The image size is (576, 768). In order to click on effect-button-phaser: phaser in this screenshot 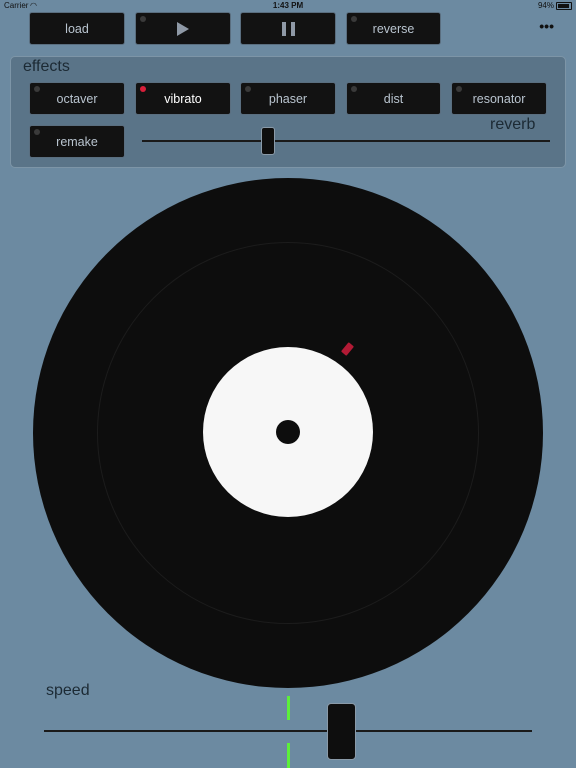, I will do `click(288, 98)`.